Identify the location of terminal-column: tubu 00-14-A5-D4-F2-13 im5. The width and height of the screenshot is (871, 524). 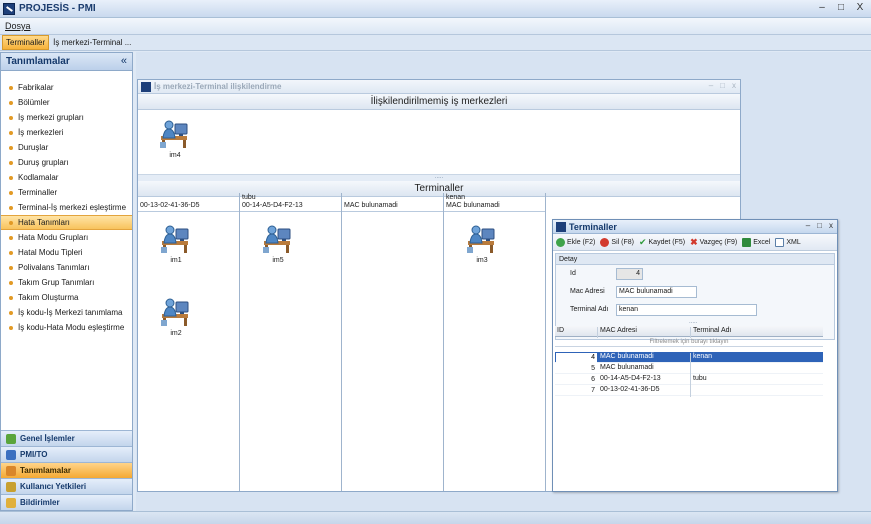
(291, 342).